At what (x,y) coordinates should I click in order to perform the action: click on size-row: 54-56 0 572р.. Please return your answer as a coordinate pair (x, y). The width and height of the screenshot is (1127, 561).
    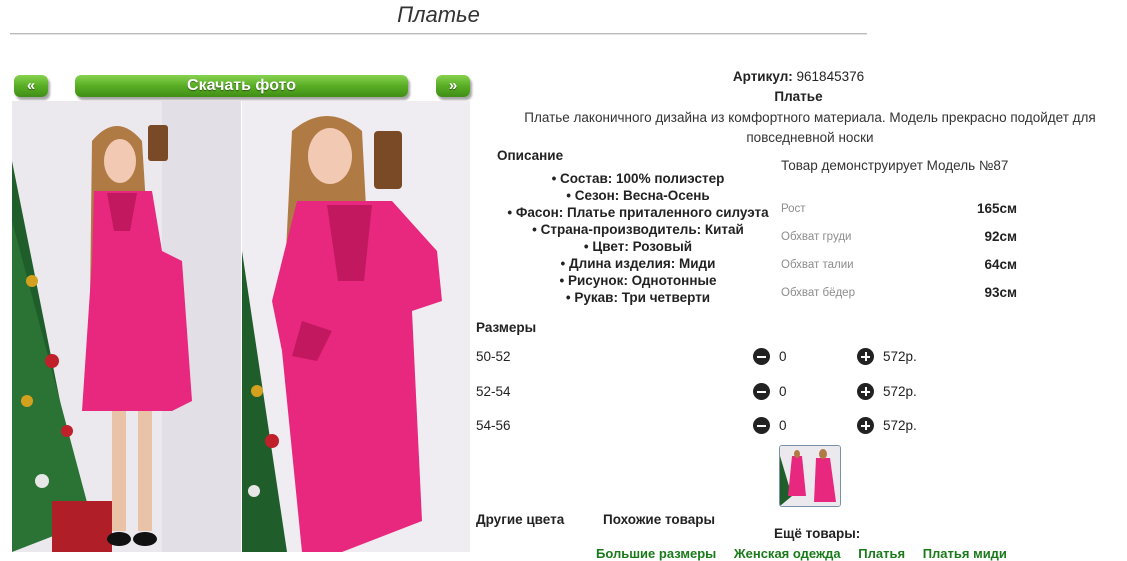
    Looking at the image, I should click on (706, 427).